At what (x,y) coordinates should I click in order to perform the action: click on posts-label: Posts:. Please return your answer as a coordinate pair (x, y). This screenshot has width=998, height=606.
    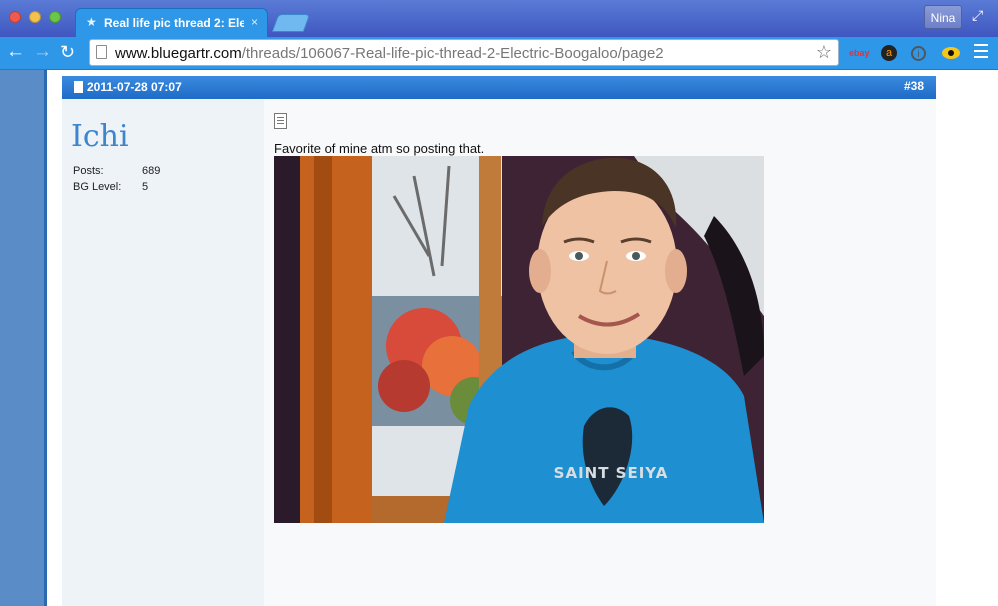
    Looking at the image, I should click on (88, 171).